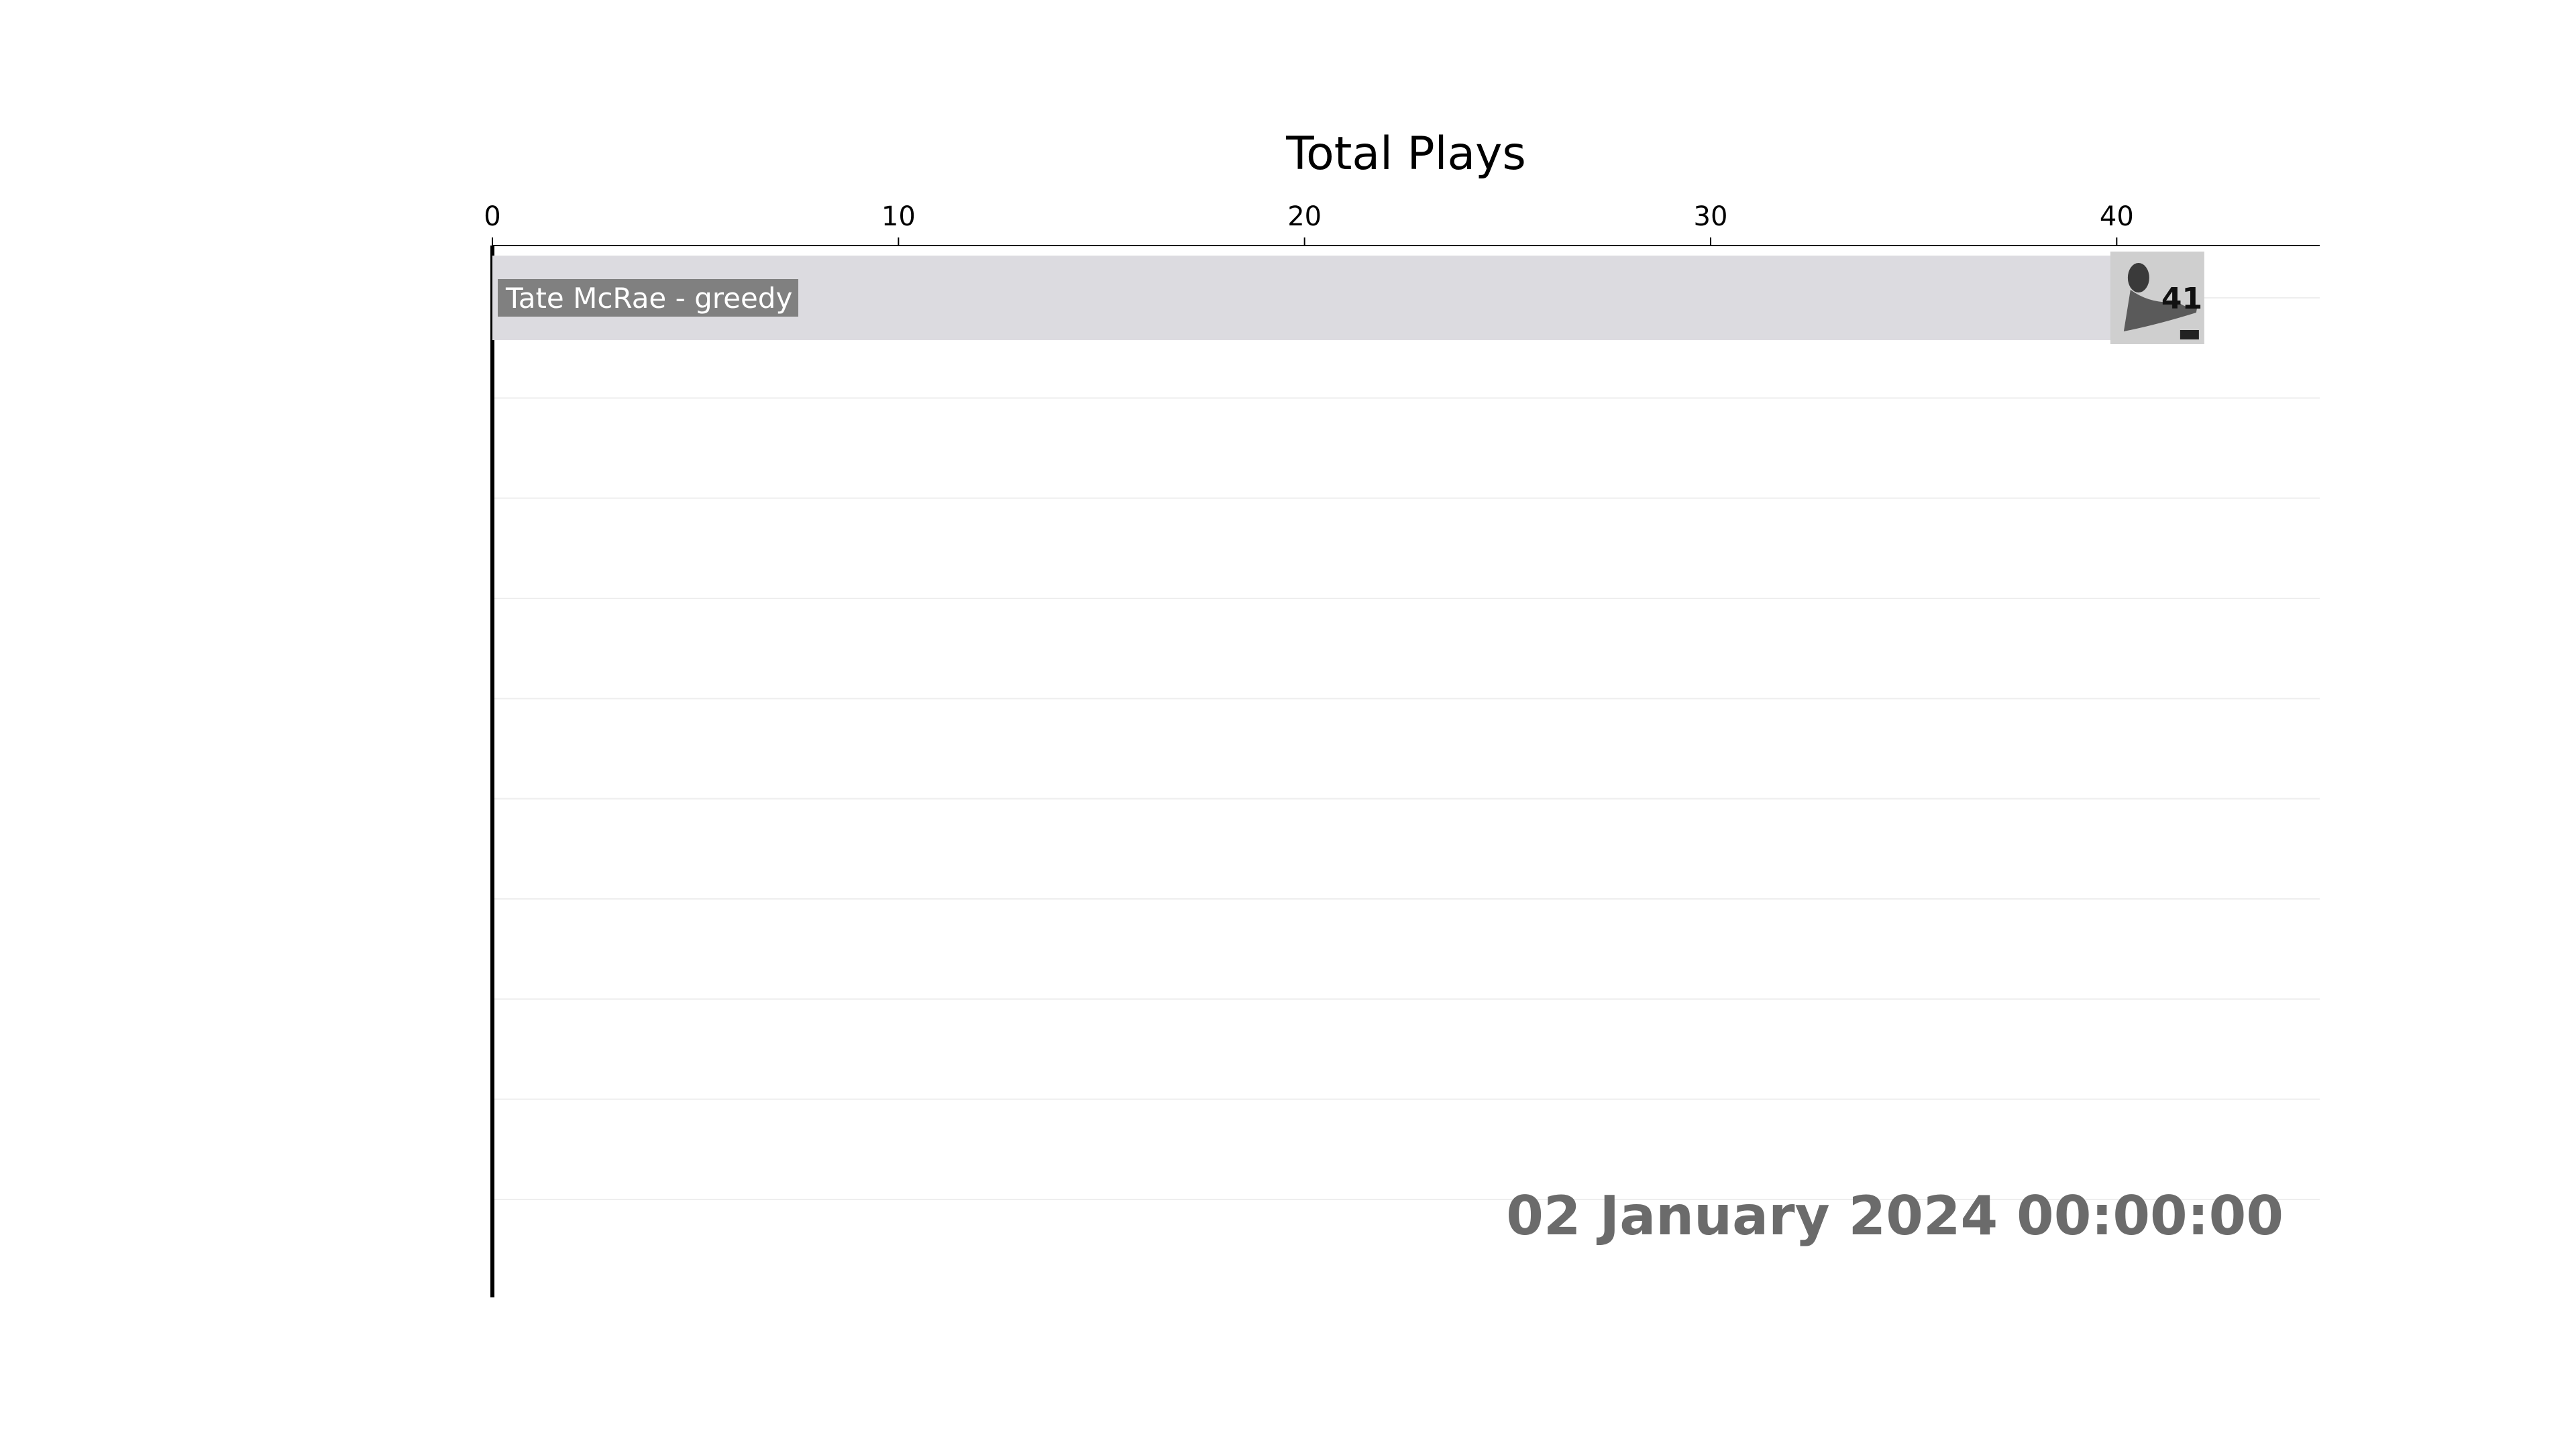 The width and height of the screenshot is (2576, 1449). I want to click on bar-value-label: 41, so click(2181, 299).